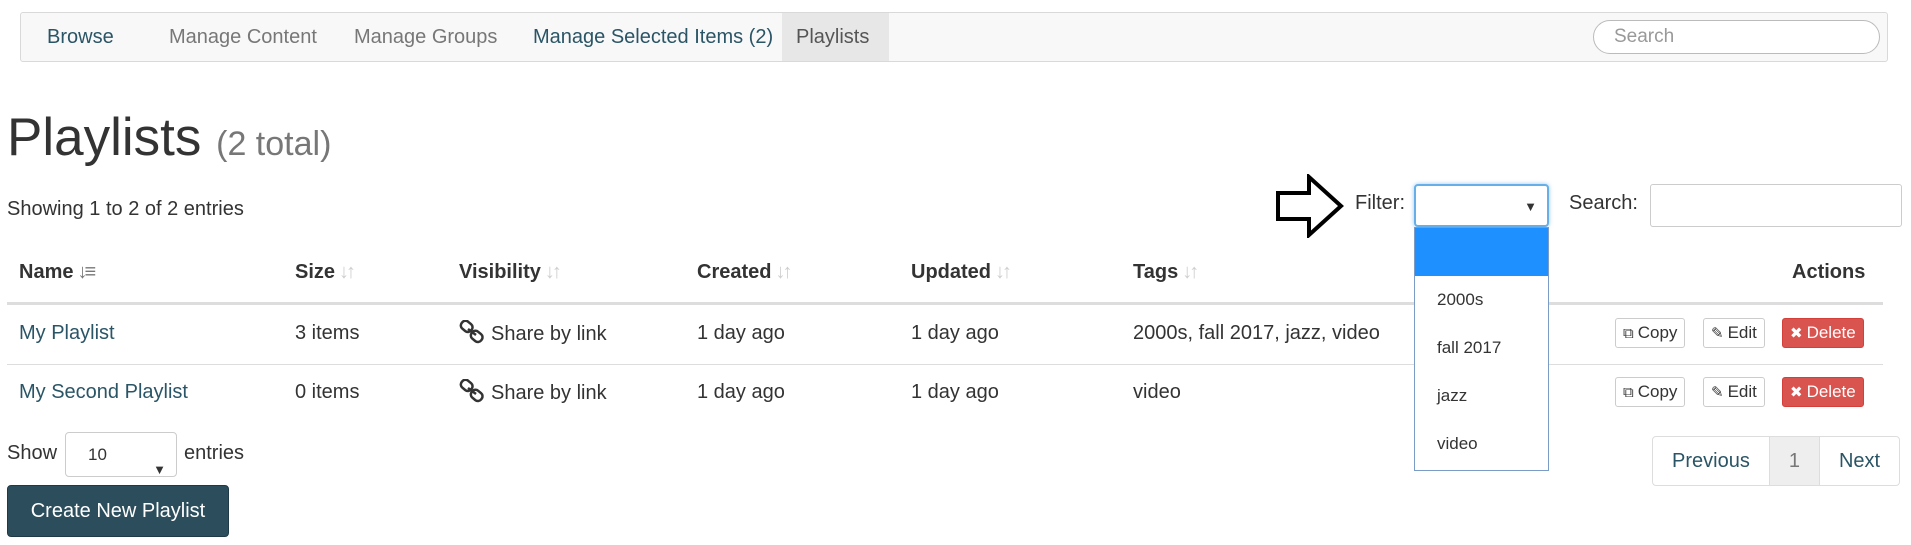 The width and height of the screenshot is (1911, 545). I want to click on playlist-tags: 2000s, fall 2017, jazz, video, so click(1256, 333).